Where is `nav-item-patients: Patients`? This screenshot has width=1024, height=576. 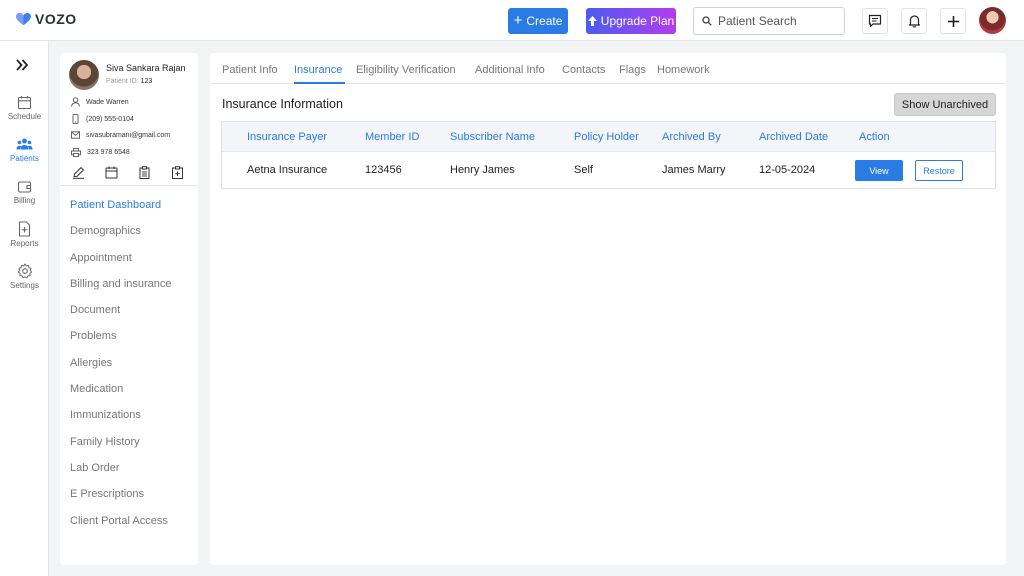 nav-item-patients: Patients is located at coordinates (24, 150).